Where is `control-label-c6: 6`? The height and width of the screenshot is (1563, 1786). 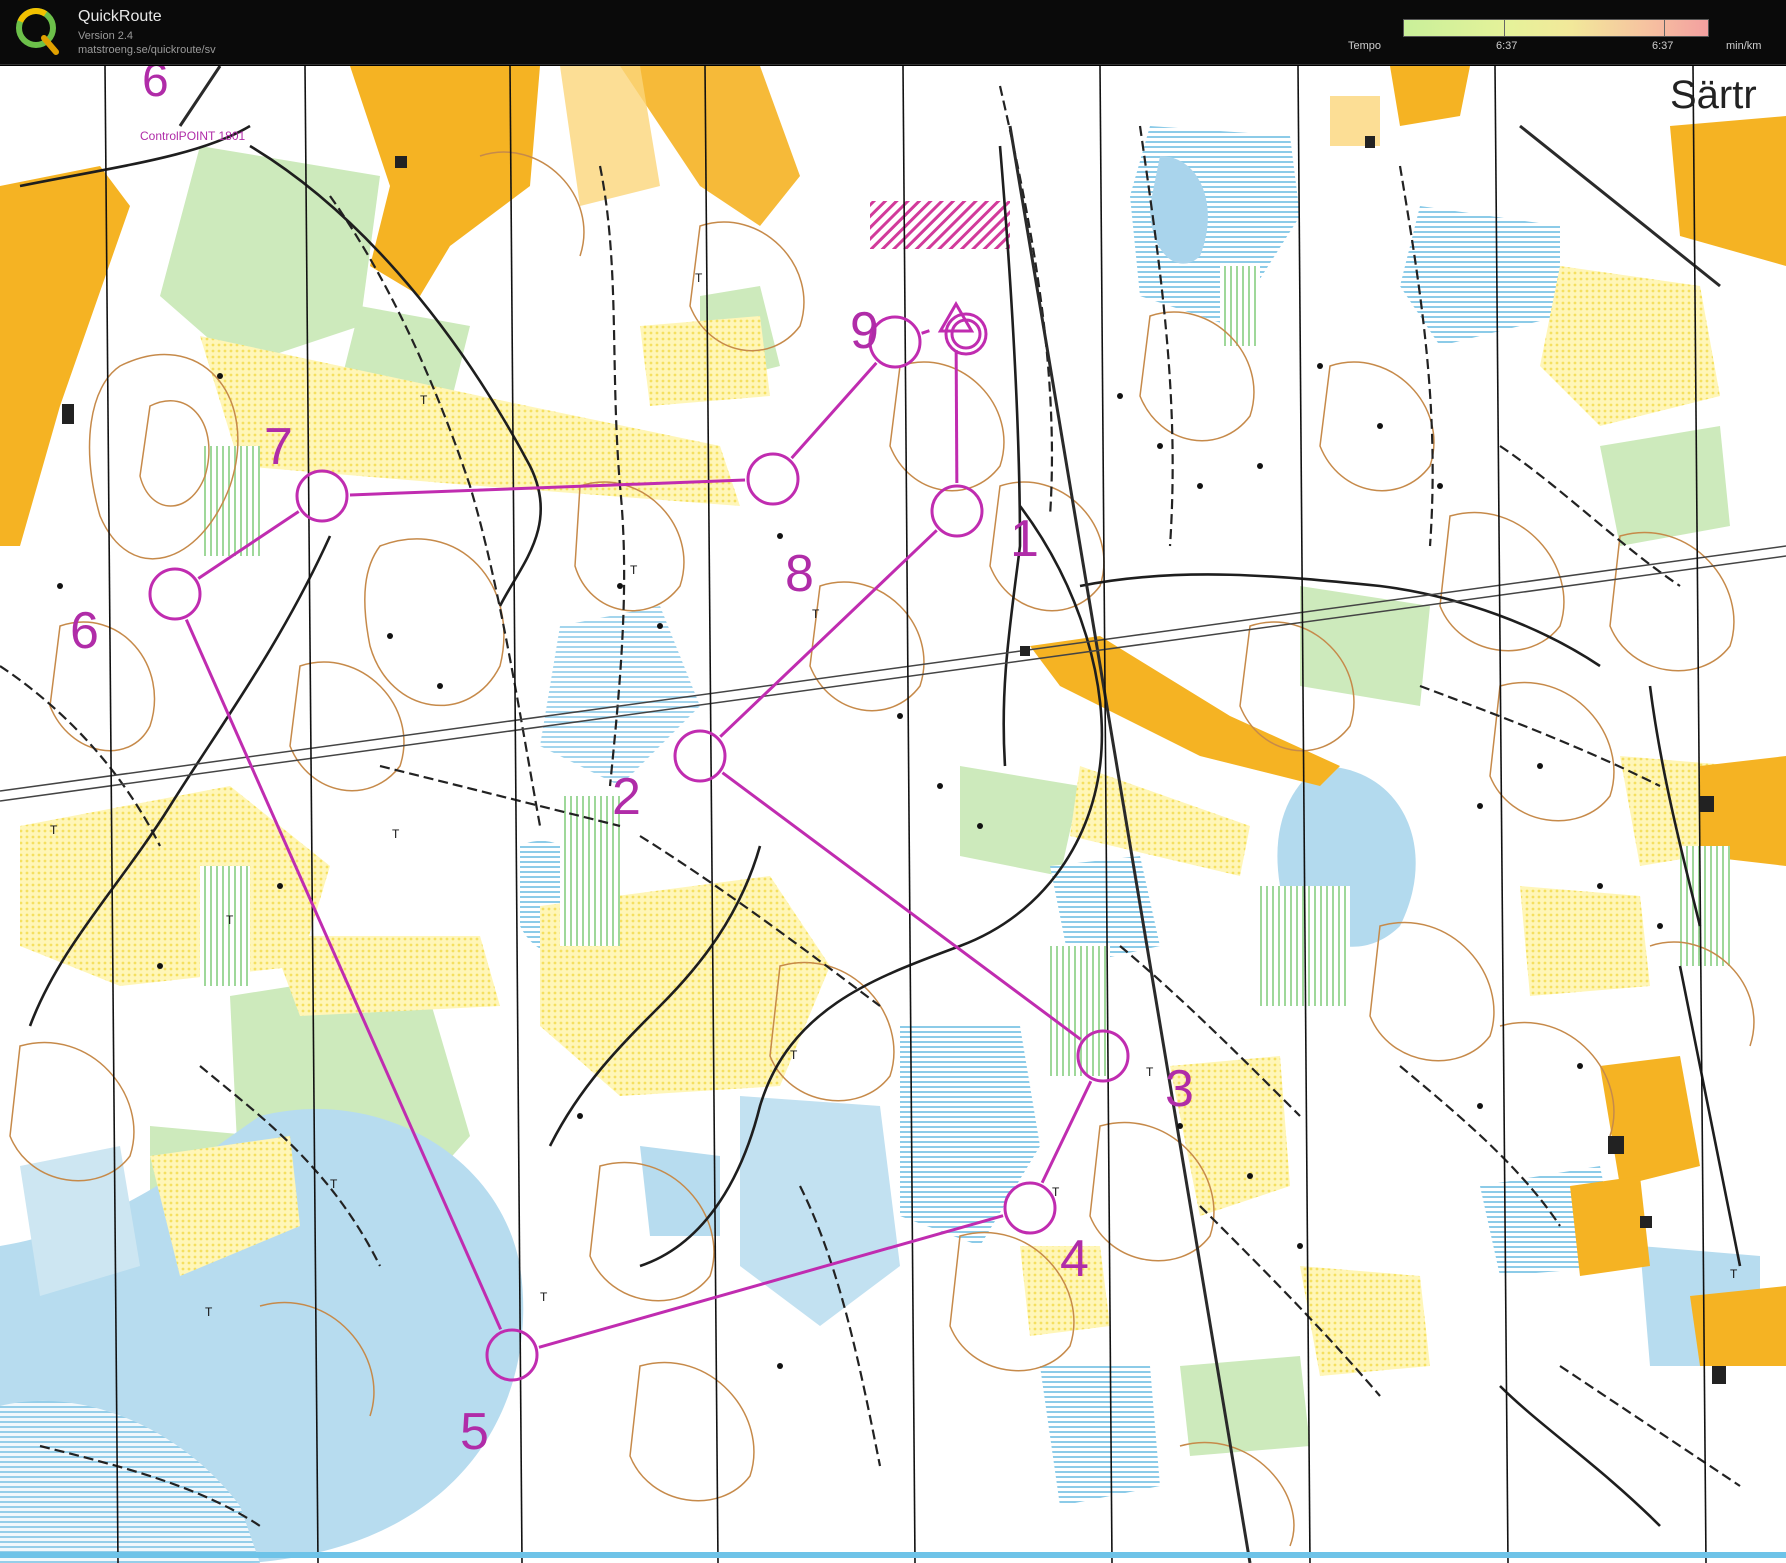 control-label-c6: 6 is located at coordinates (84, 631).